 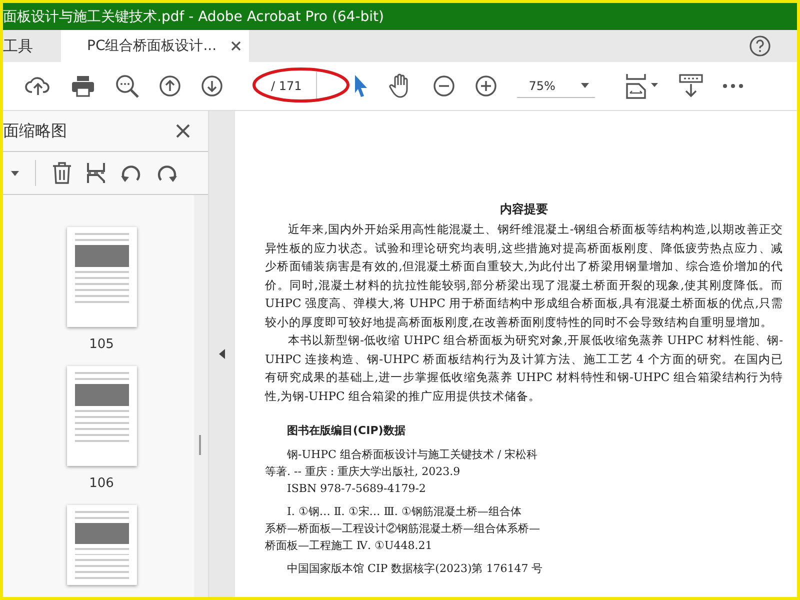 I want to click on trash-icon, so click(x=62, y=173).